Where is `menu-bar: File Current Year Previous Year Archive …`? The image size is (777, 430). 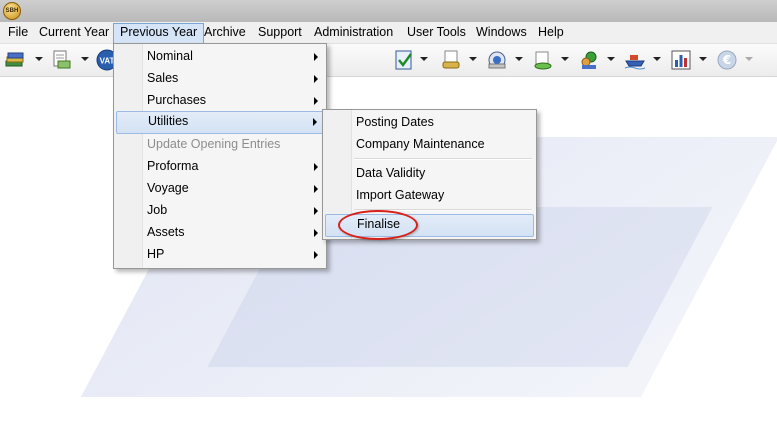 menu-bar: File Current Year Previous Year Archive … is located at coordinates (388, 33).